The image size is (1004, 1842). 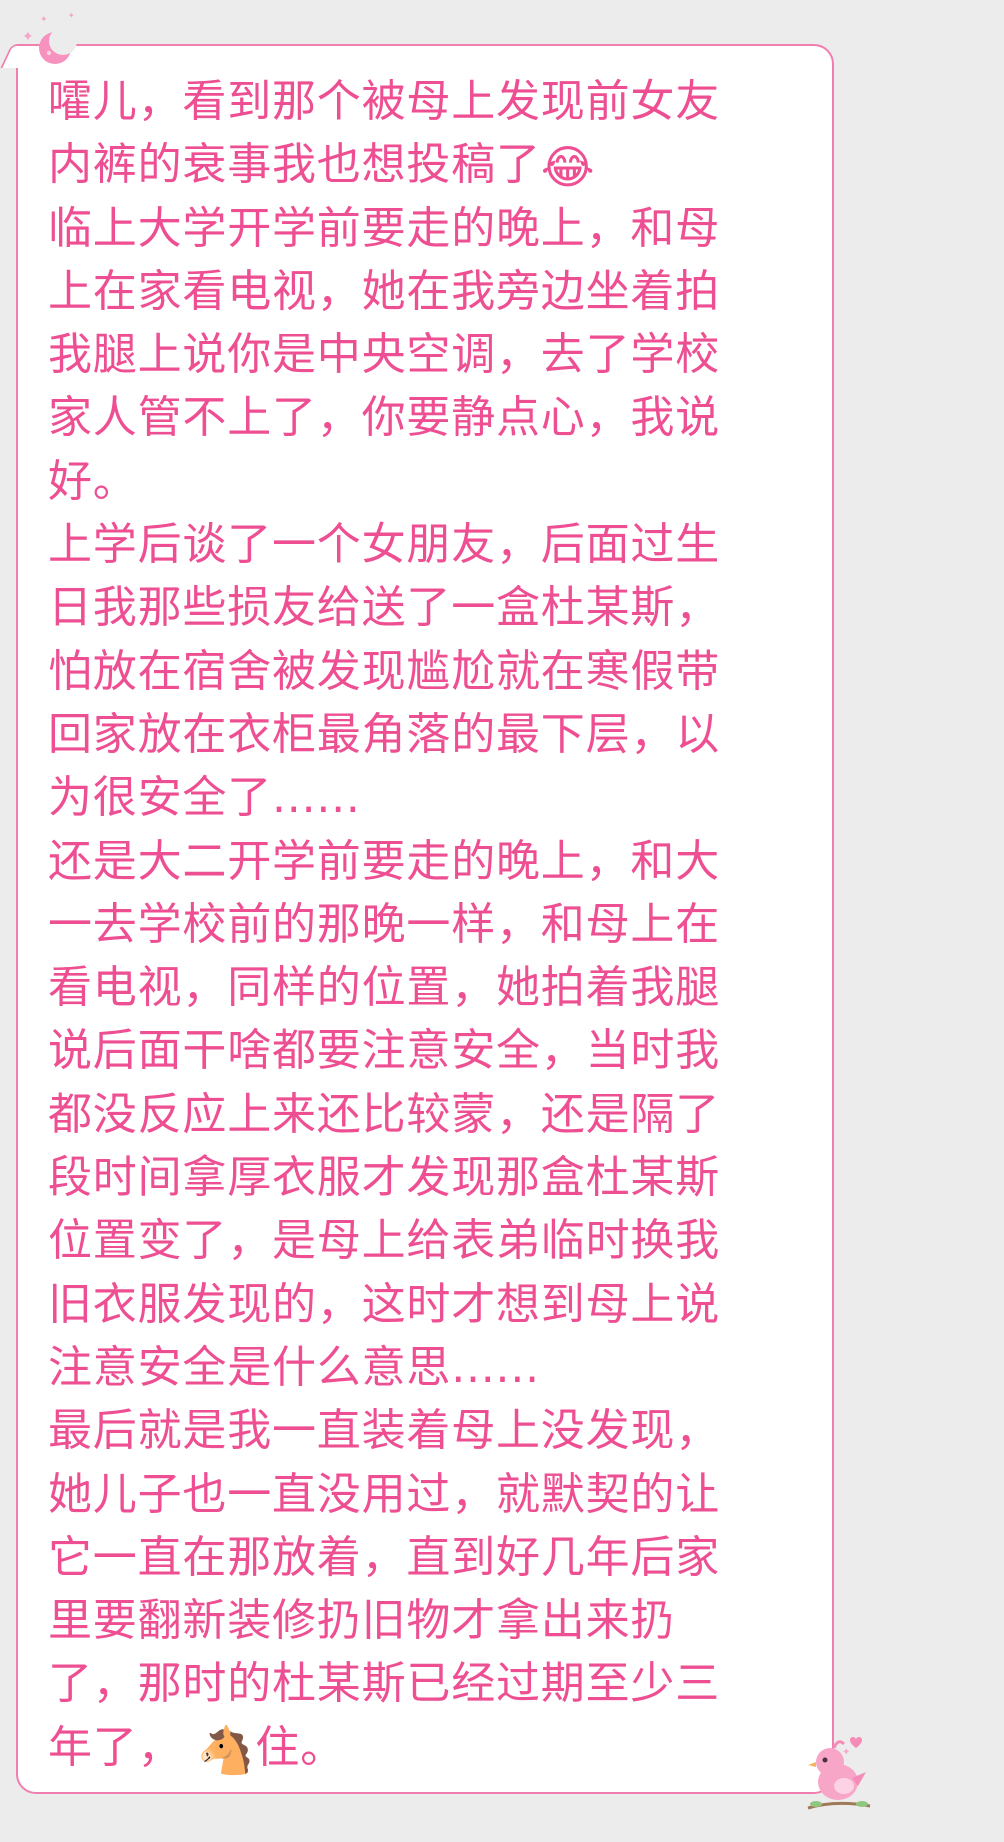 What do you see at coordinates (384, 355) in the screenshot?
I see `message-line: 我腿上说你是中央空调，去了学校` at bounding box center [384, 355].